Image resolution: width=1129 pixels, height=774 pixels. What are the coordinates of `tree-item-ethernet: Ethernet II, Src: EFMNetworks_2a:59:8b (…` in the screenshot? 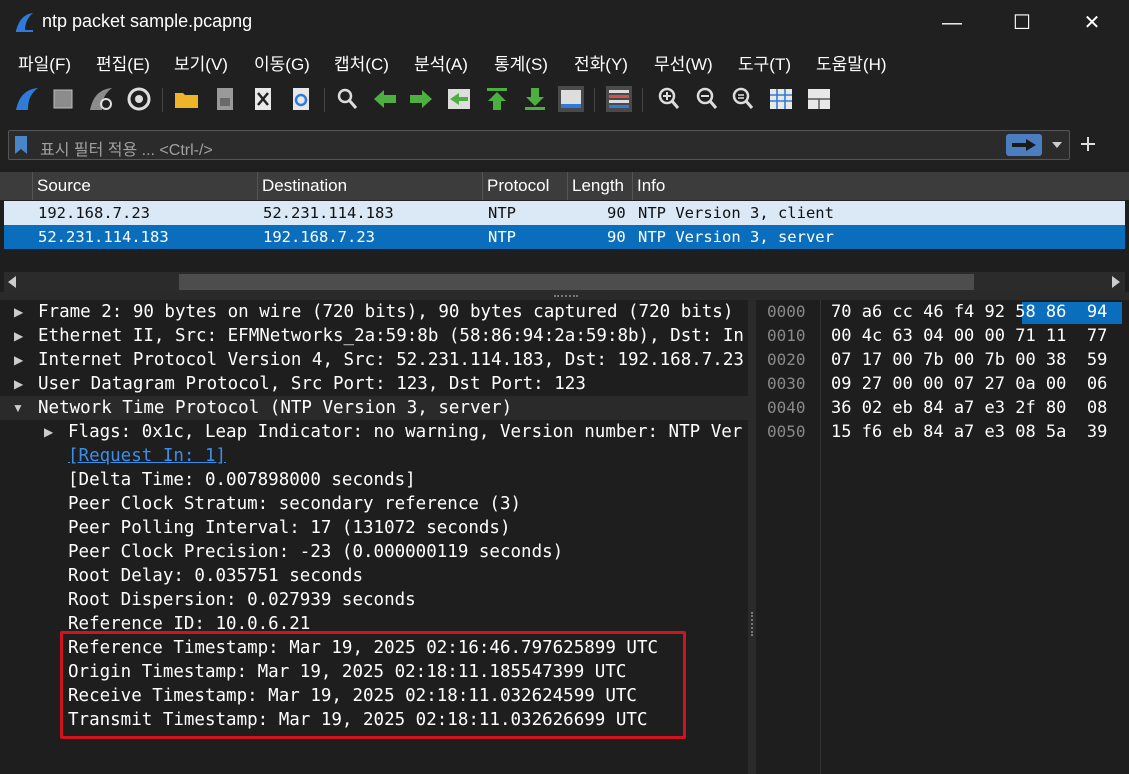 It's located at (391, 336).